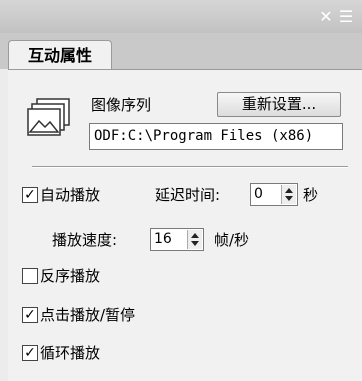 The height and width of the screenshot is (381, 362). I want to click on speed-label: 播放速度:, so click(85, 240).